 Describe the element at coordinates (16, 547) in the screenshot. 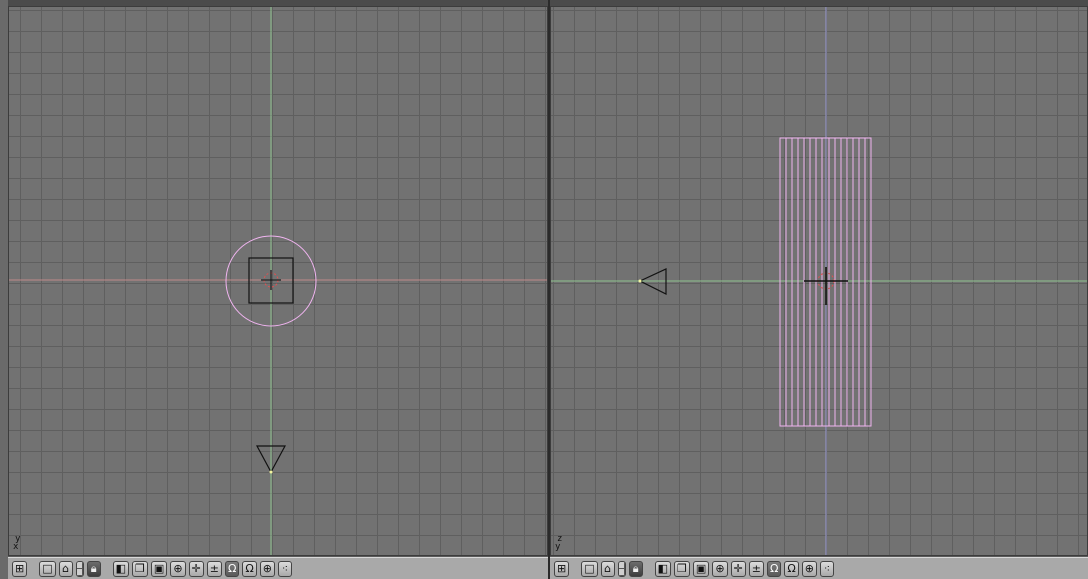

I see `axis-label-x: x` at that location.